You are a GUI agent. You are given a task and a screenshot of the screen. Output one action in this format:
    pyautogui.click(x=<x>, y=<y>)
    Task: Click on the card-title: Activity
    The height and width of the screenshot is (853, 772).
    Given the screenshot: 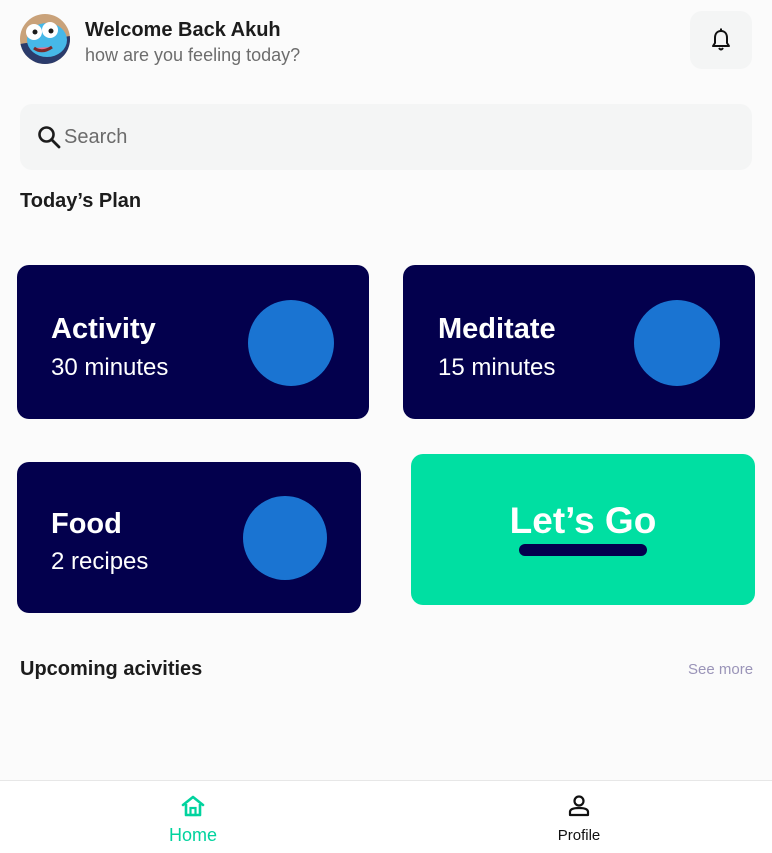 What is the action you would take?
    pyautogui.click(x=103, y=329)
    